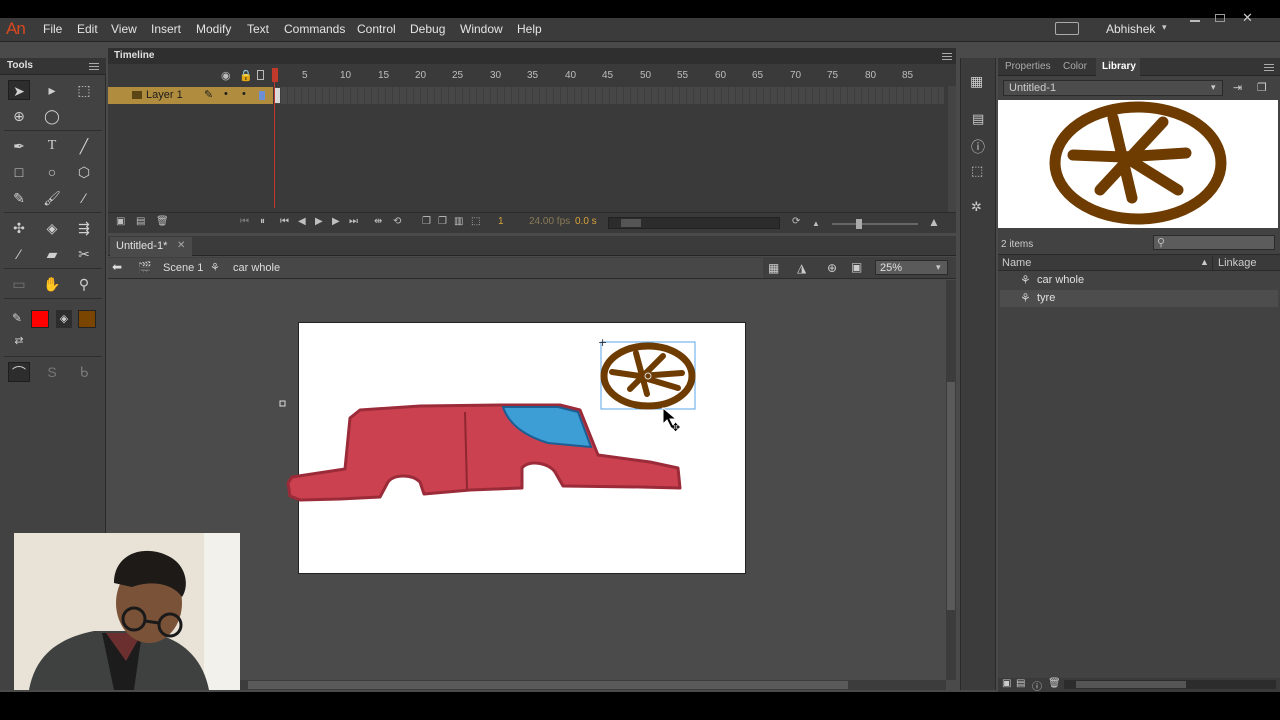  Describe the element at coordinates (978, 119) in the screenshot. I see `align-panel-icon: ▤` at that location.